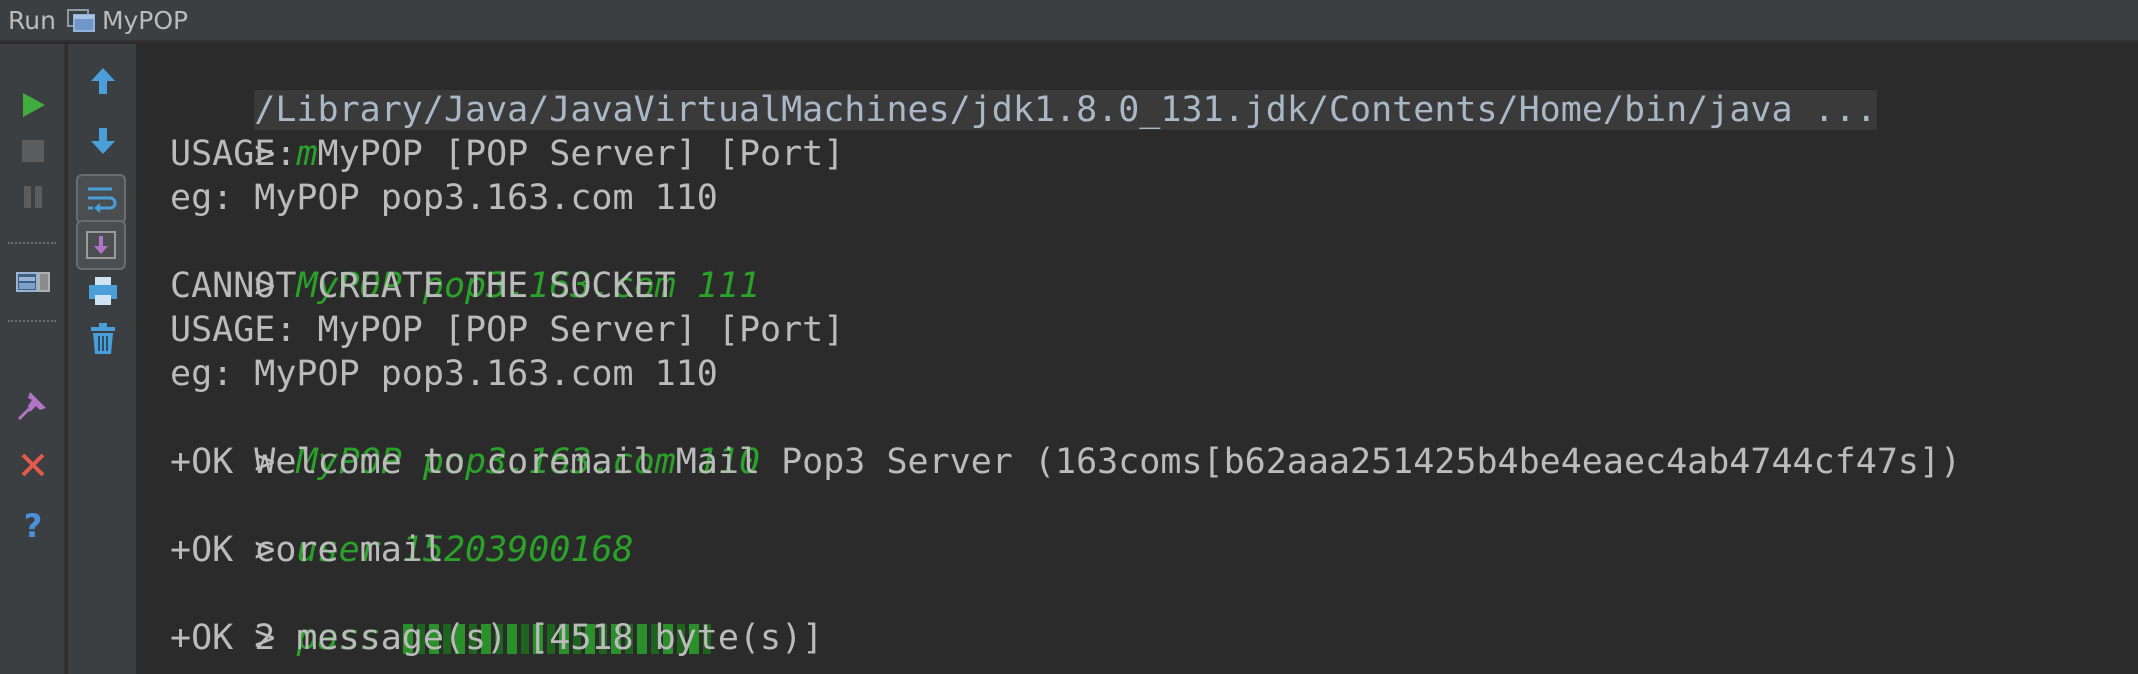 This screenshot has width=2138, height=674. I want to click on rerun-button, so click(33, 105).